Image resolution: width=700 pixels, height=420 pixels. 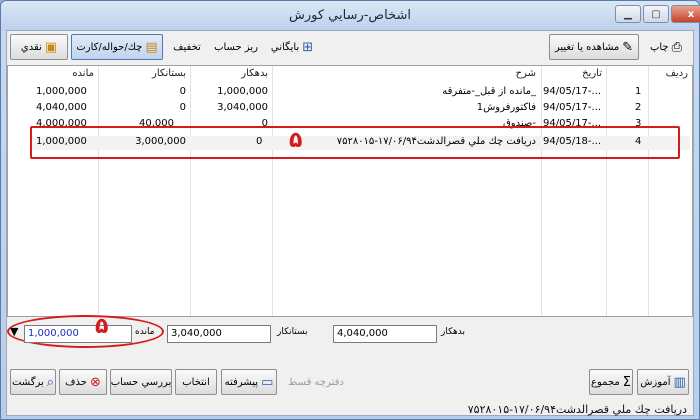 I want to click on print-button: چاپ ⎙, so click(x=666, y=47).